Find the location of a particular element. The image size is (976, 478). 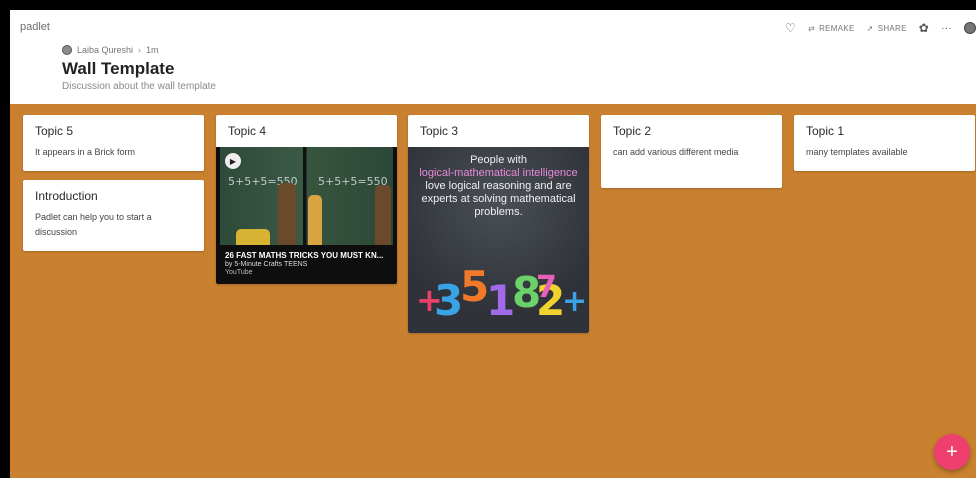

avatar is located at coordinates (970, 28).